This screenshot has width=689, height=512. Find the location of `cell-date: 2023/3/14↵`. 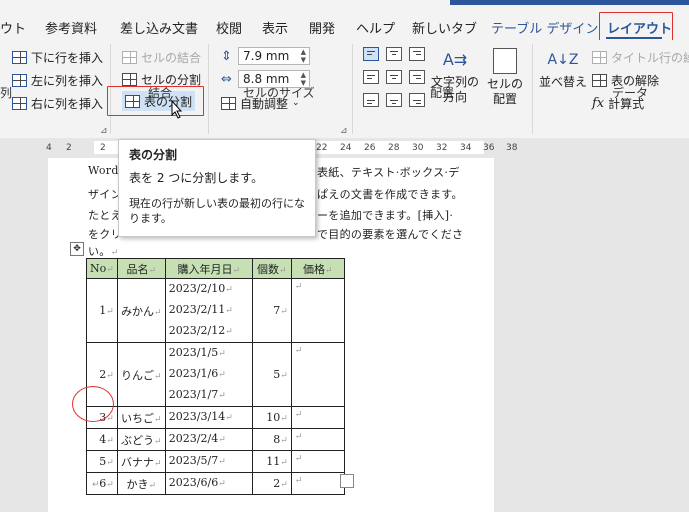

cell-date: 2023/3/14↵ is located at coordinates (208, 417).